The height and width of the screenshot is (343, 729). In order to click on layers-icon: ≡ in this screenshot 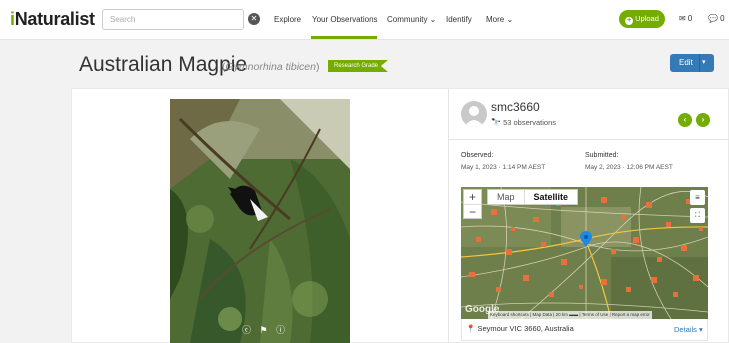, I will do `click(697, 197)`.